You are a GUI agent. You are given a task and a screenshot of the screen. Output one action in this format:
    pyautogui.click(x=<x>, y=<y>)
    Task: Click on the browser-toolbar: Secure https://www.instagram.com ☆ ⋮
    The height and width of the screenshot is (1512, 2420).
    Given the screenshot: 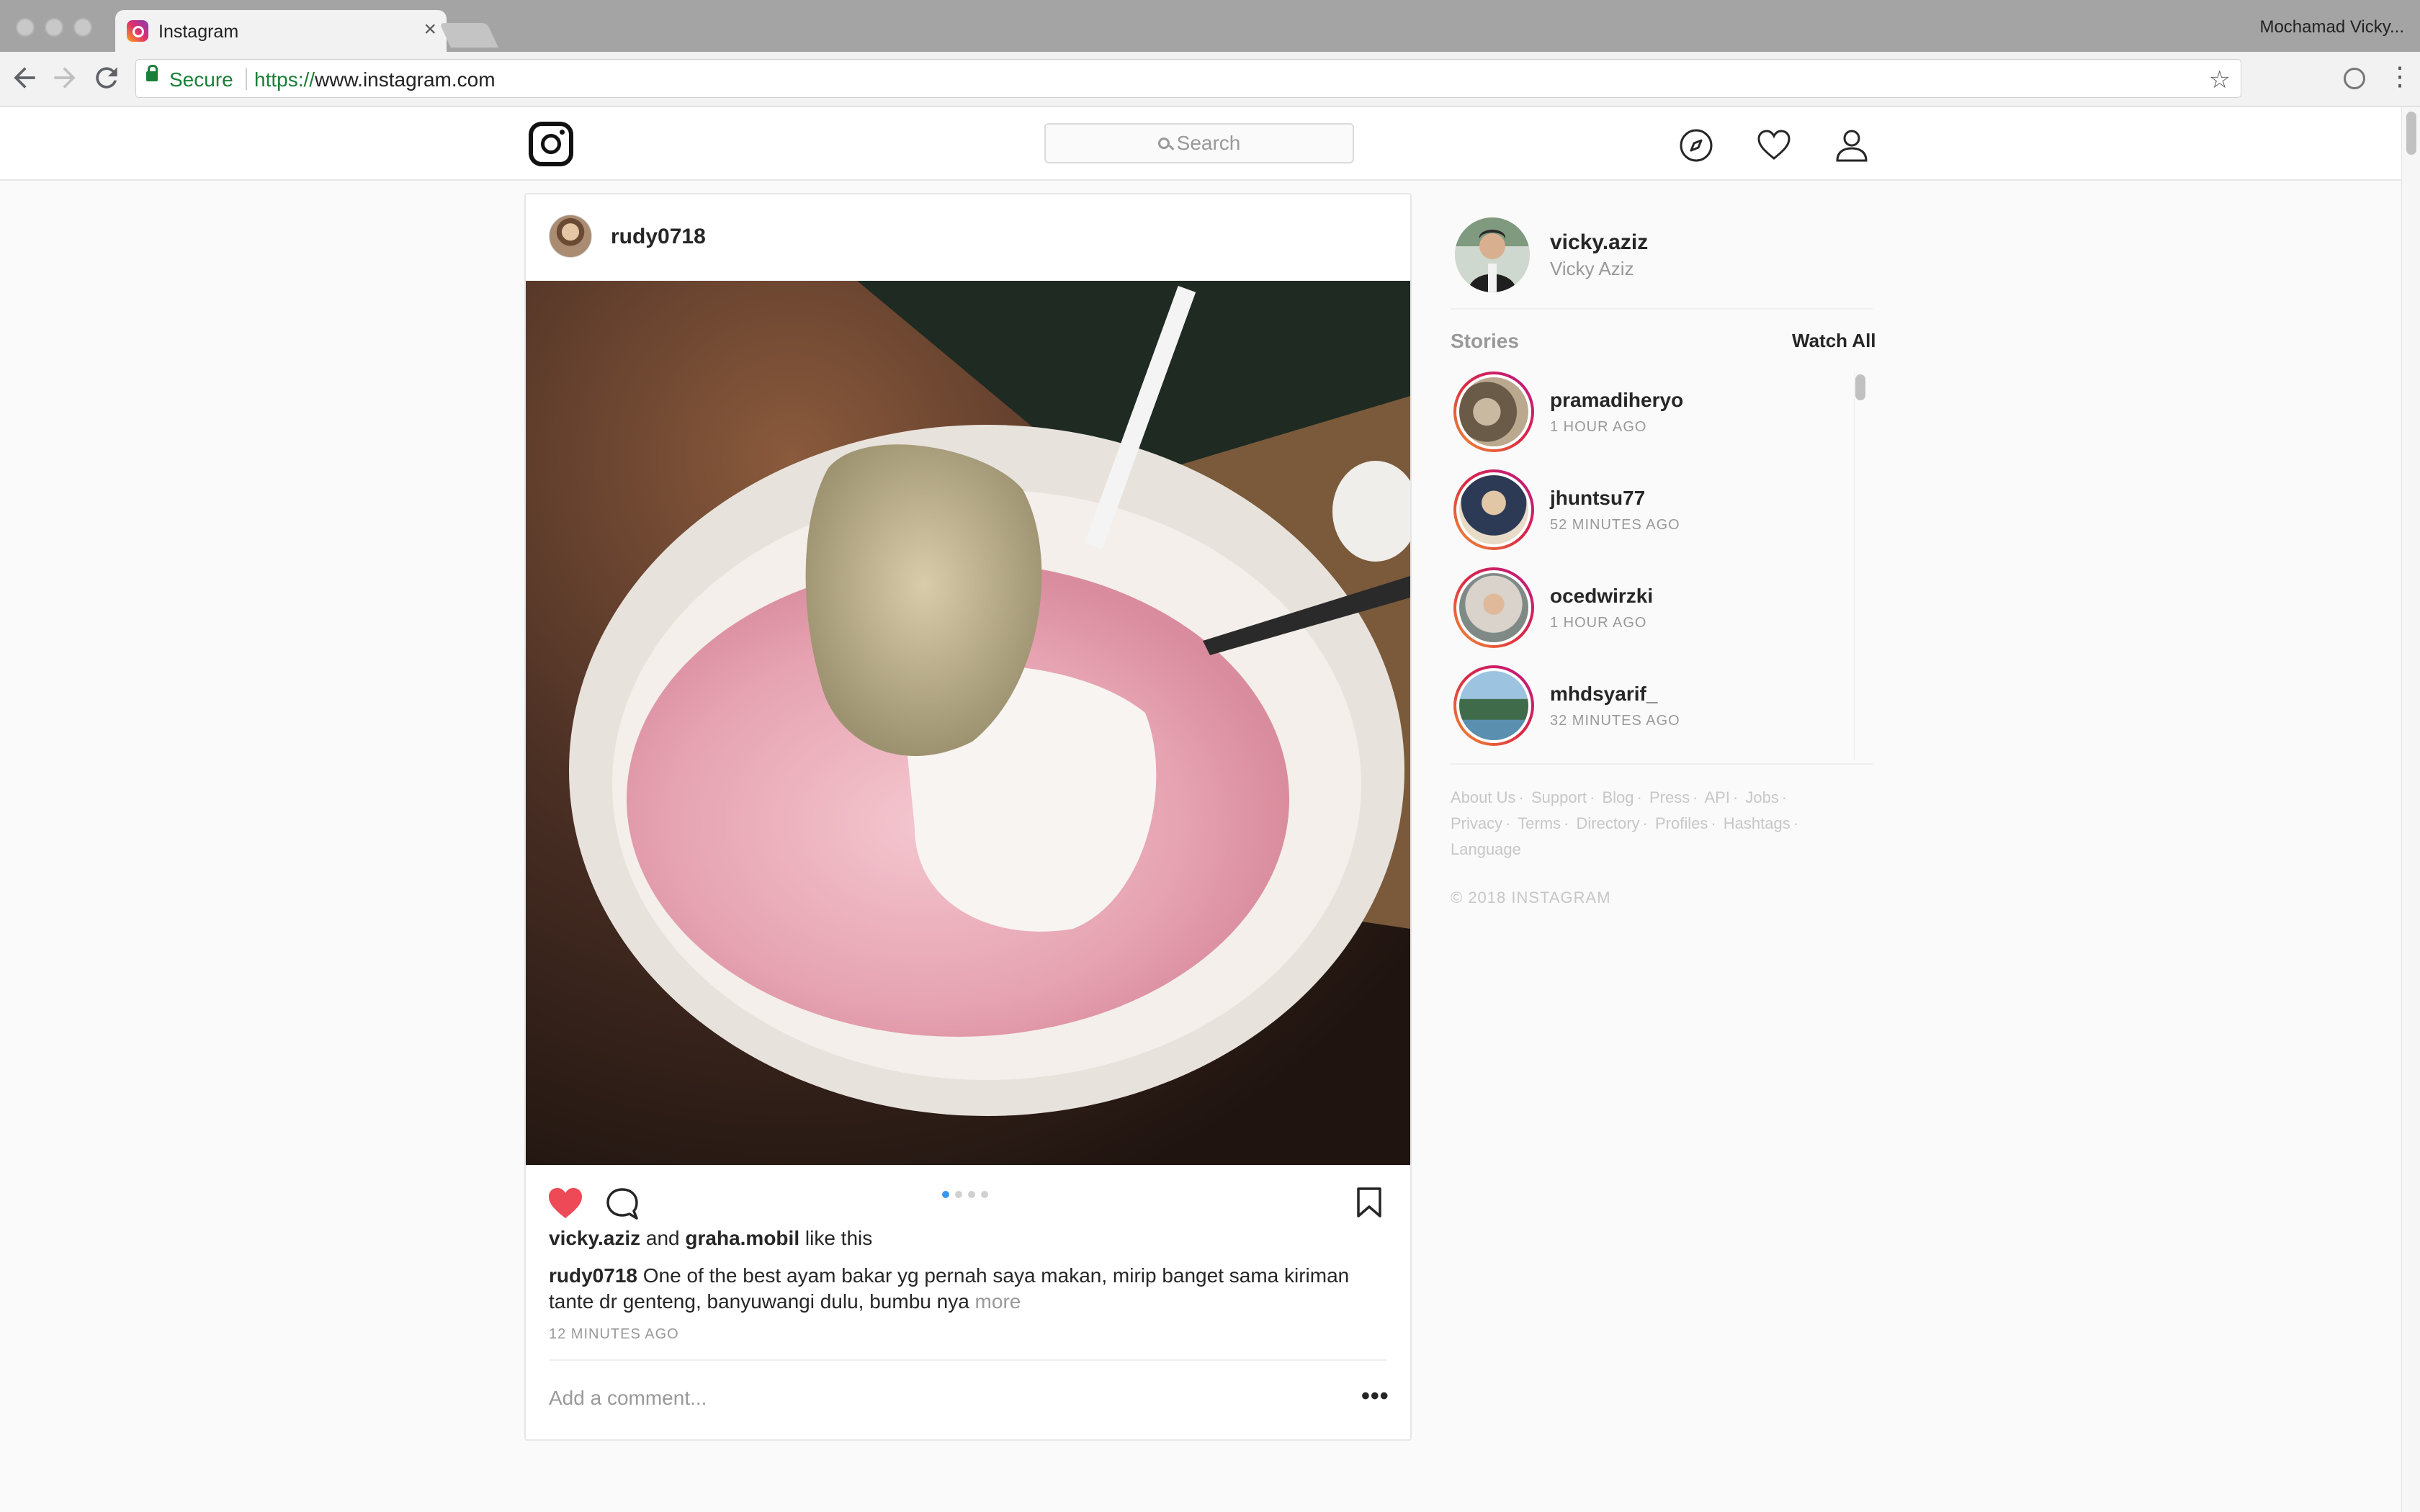 What is the action you would take?
    pyautogui.click(x=1210, y=79)
    